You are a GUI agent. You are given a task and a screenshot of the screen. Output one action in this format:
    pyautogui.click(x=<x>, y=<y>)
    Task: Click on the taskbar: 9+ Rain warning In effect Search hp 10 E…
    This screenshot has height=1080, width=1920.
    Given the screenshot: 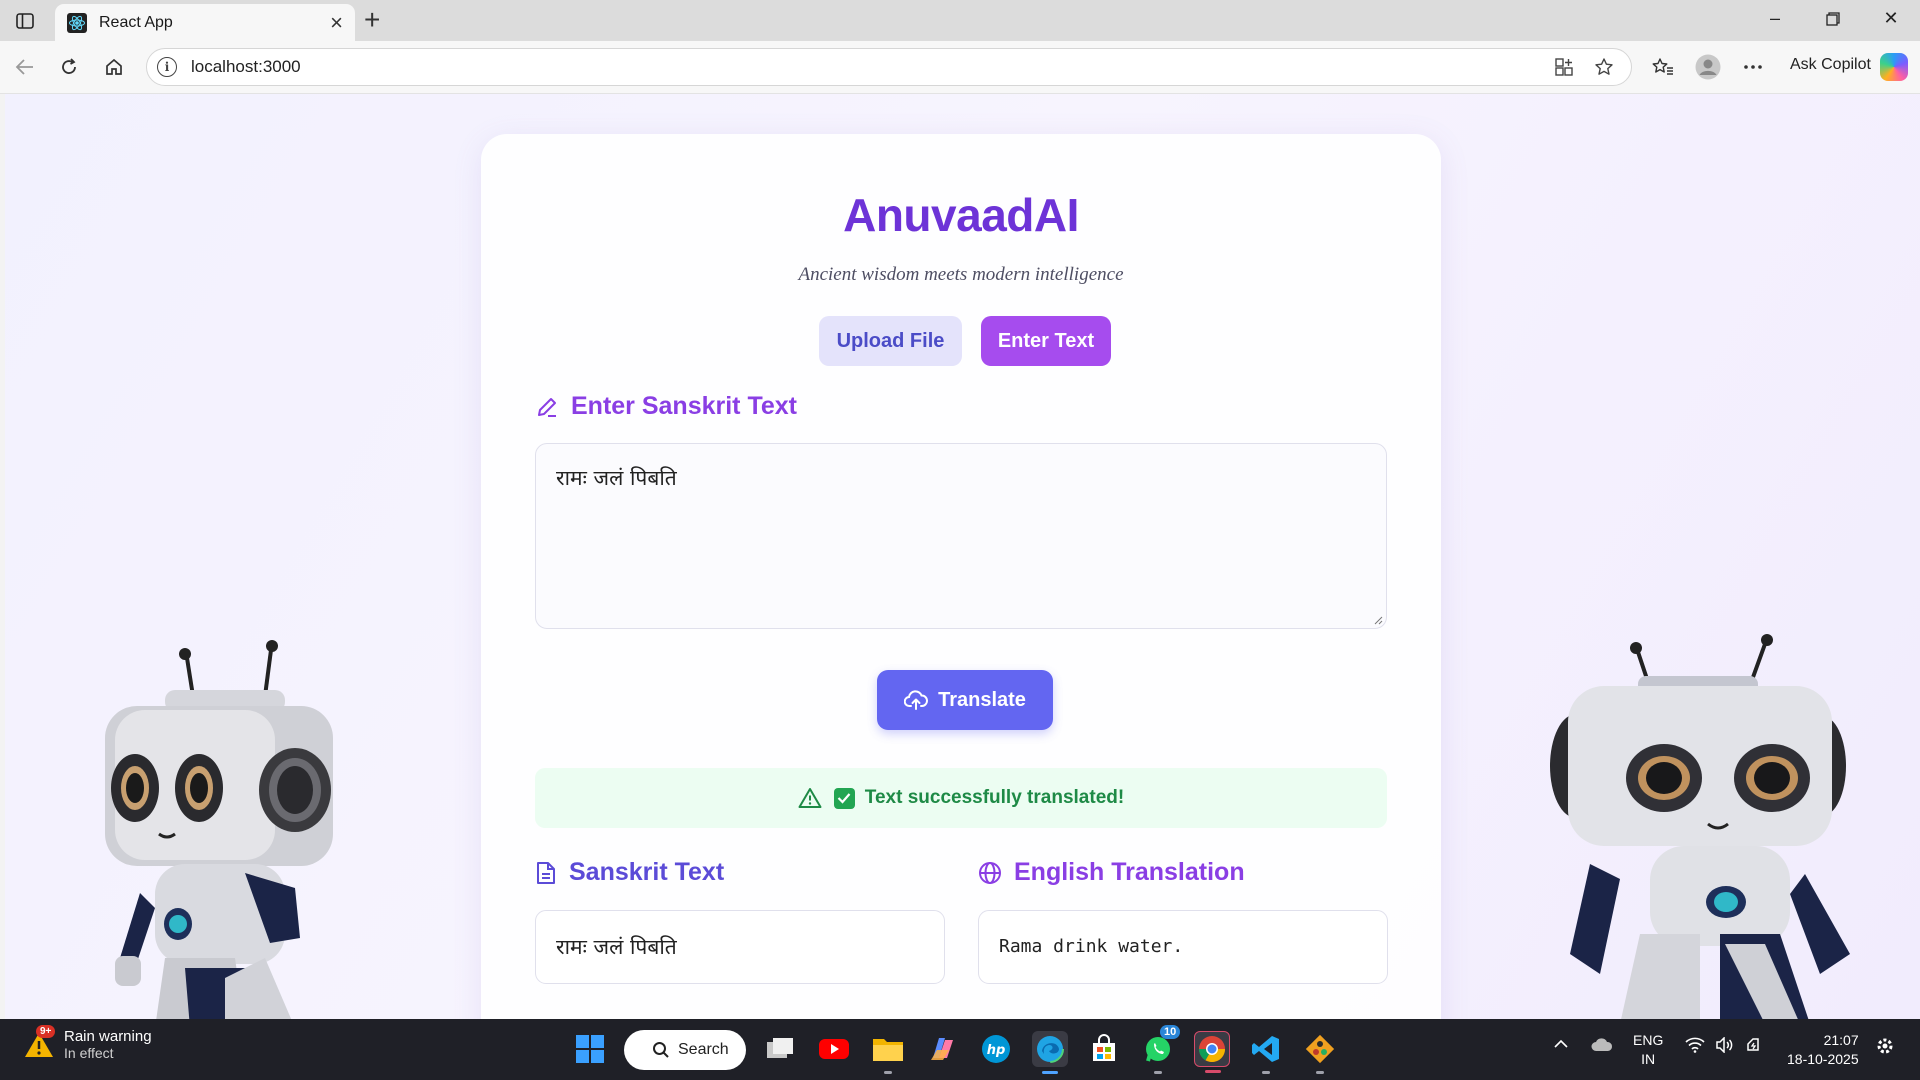 What is the action you would take?
    pyautogui.click(x=960, y=1049)
    